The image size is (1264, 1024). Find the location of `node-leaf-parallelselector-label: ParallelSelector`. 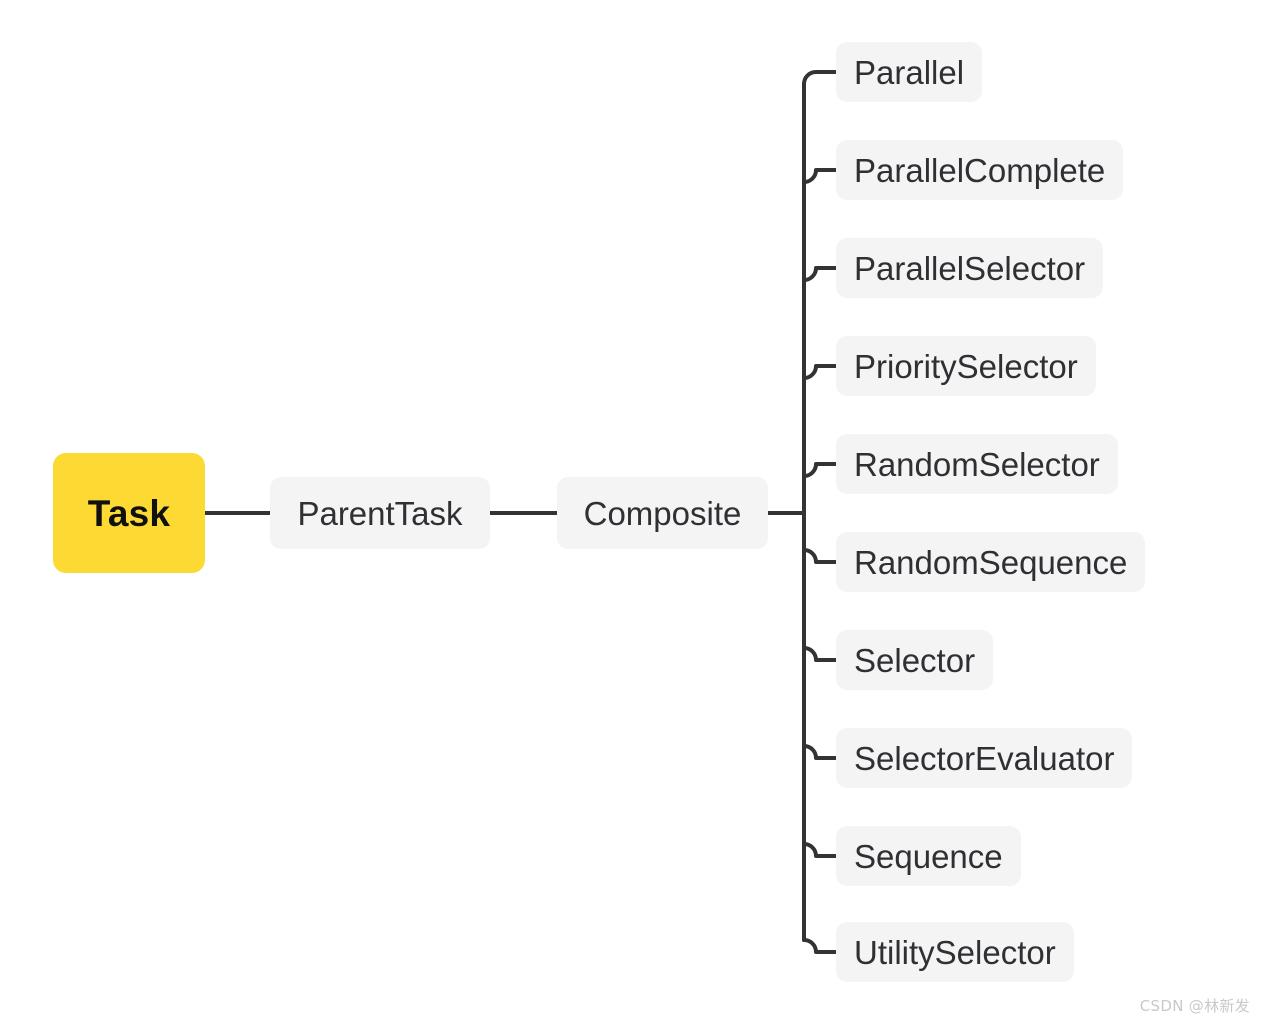

node-leaf-parallelselector-label: ParallelSelector is located at coordinates (970, 268).